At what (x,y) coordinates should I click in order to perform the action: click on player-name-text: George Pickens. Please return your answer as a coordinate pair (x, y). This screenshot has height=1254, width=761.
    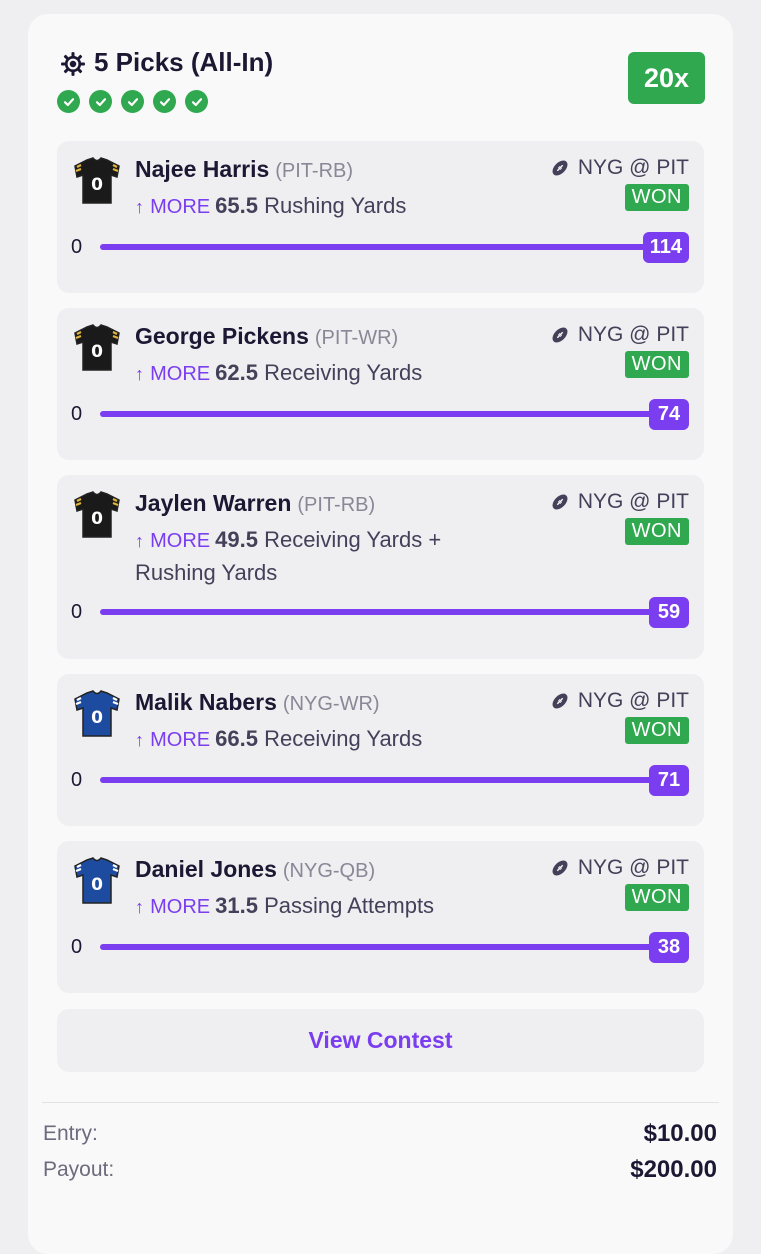
    Looking at the image, I should click on (222, 336).